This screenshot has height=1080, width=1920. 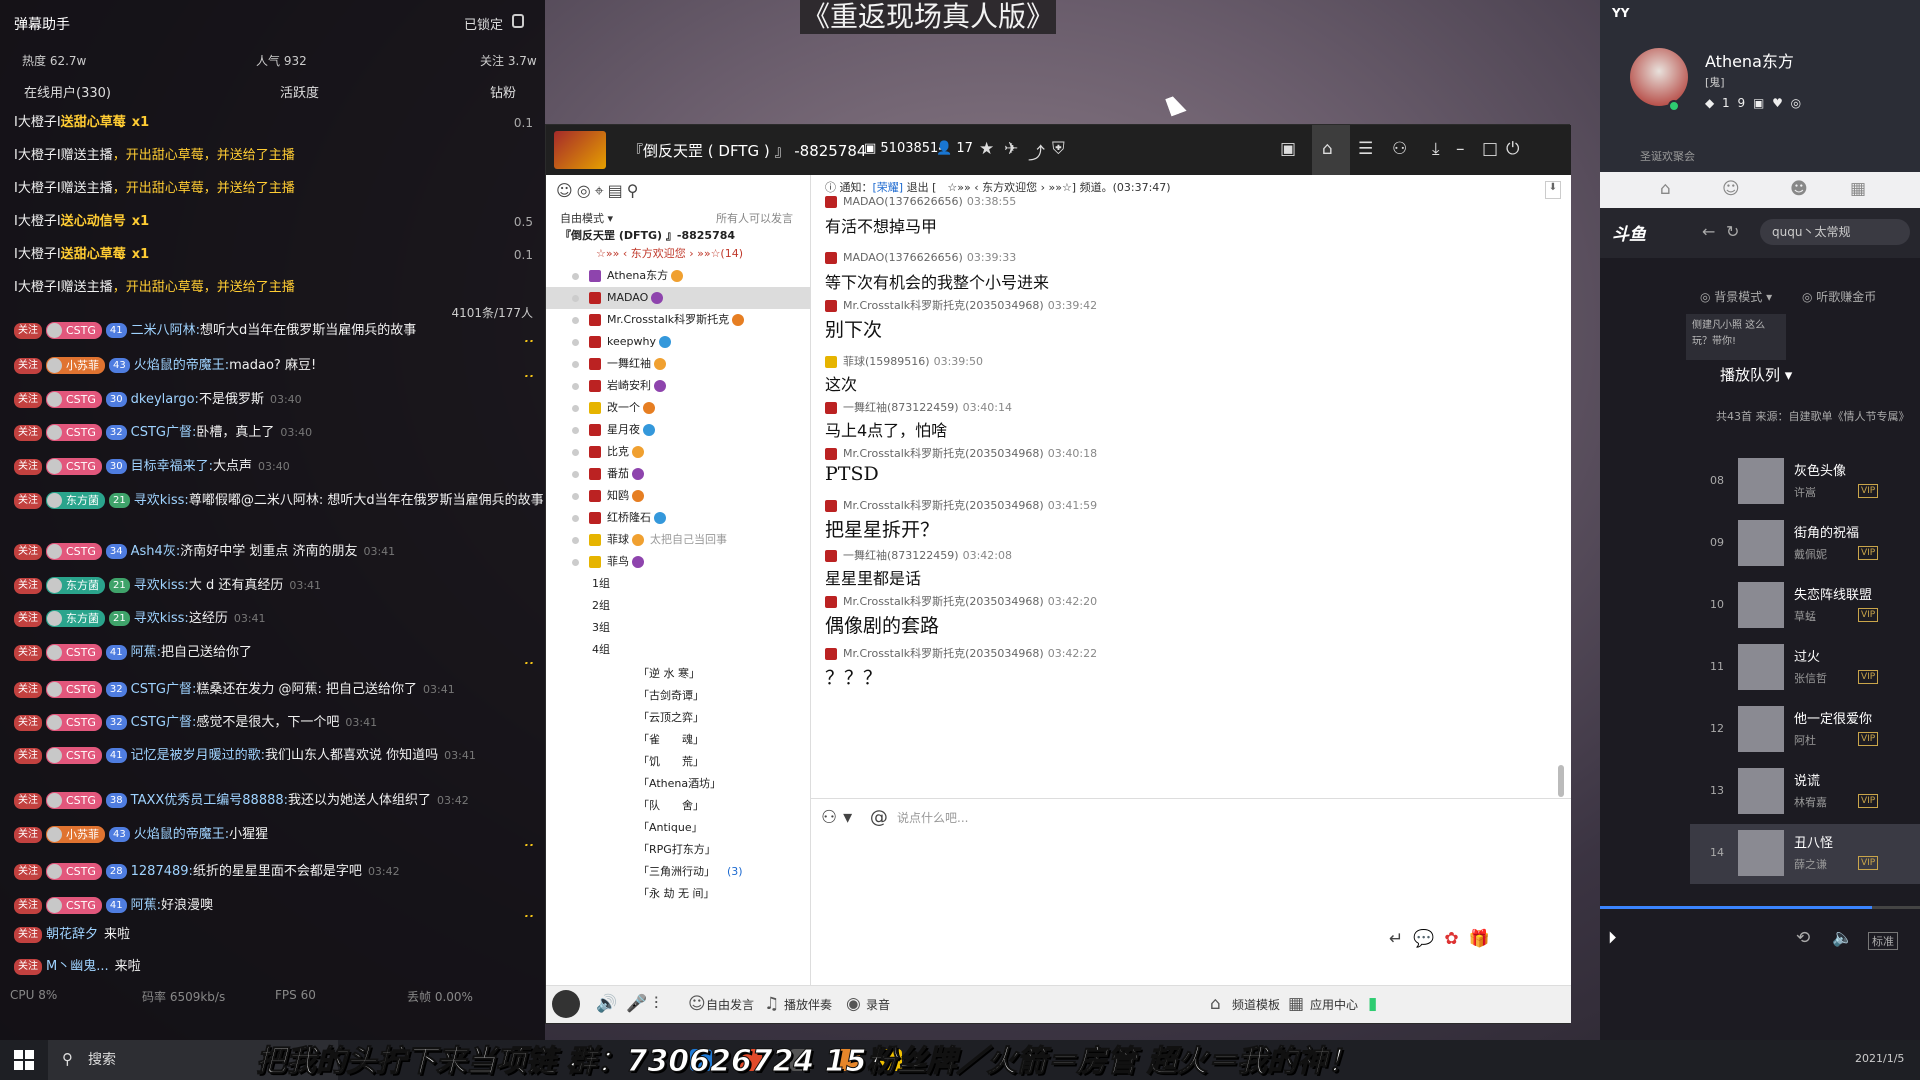 What do you see at coordinates (1839, 296) in the screenshot?
I see `earn-coins: ◎ 听歌赚金币` at bounding box center [1839, 296].